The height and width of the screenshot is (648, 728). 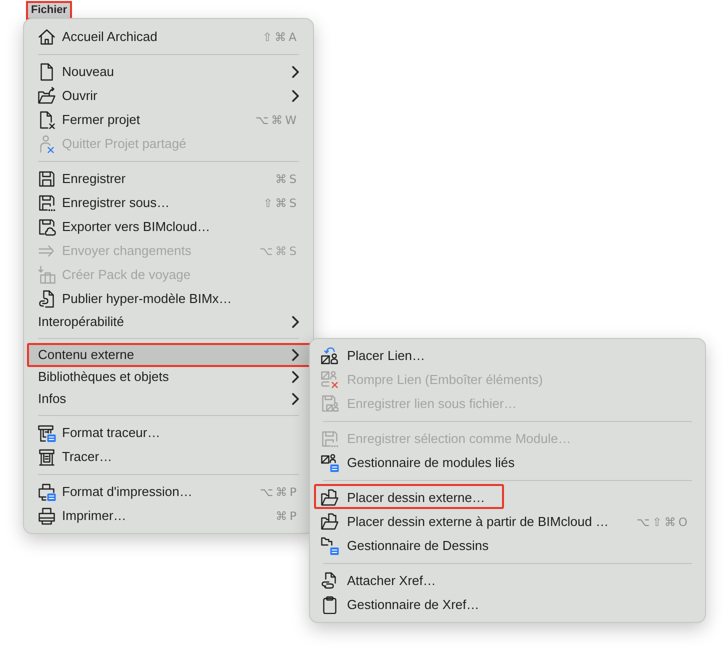 What do you see at coordinates (47, 72) in the screenshot?
I see `document-icon` at bounding box center [47, 72].